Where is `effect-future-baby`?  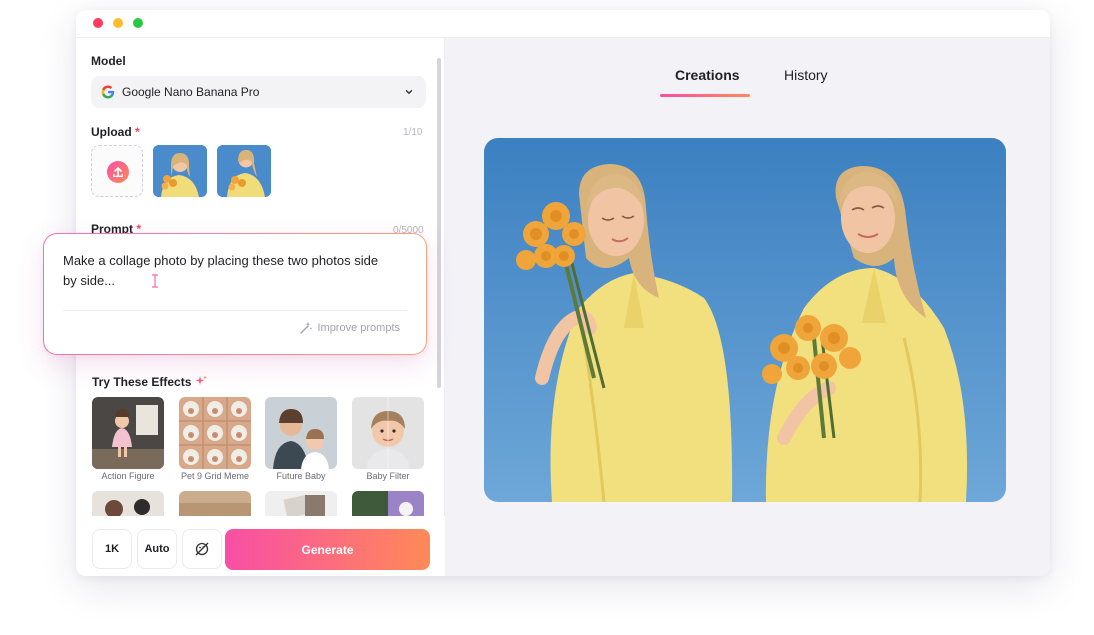
effect-future-baby is located at coordinates (301, 433).